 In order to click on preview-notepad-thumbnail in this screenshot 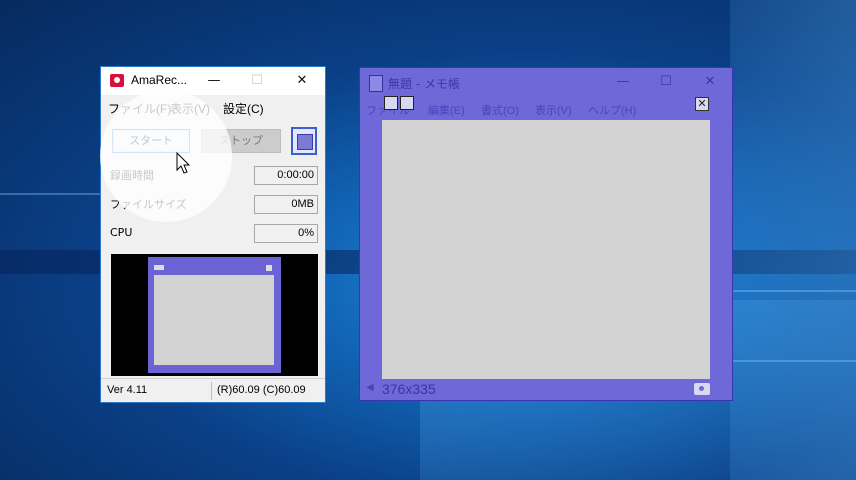, I will do `click(214, 315)`.